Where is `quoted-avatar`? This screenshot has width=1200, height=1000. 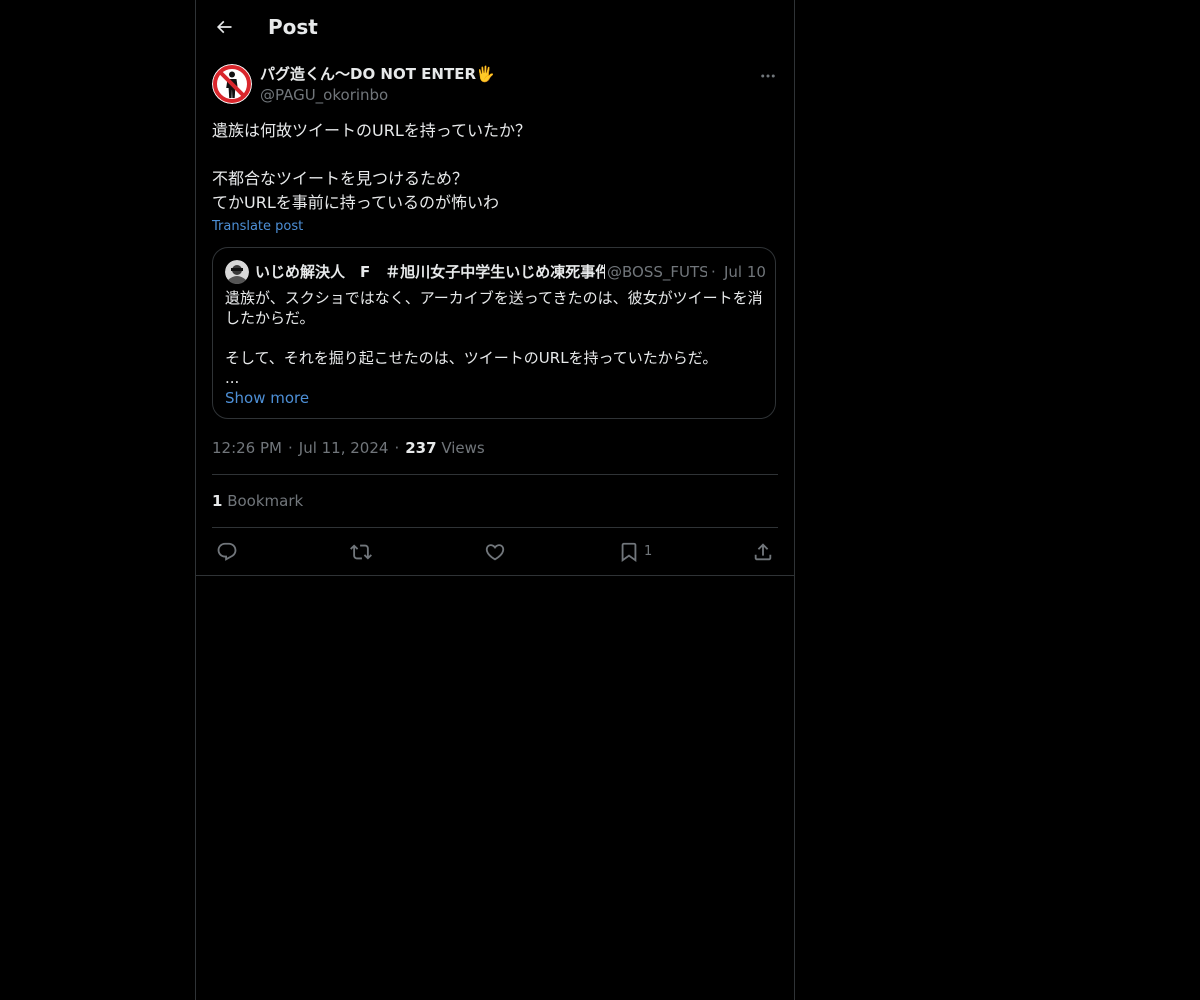 quoted-avatar is located at coordinates (237, 272).